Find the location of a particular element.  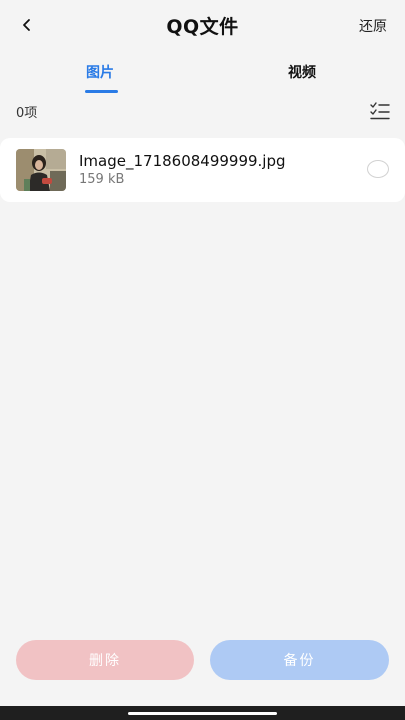

photo-thumbnail is located at coordinates (41, 170).